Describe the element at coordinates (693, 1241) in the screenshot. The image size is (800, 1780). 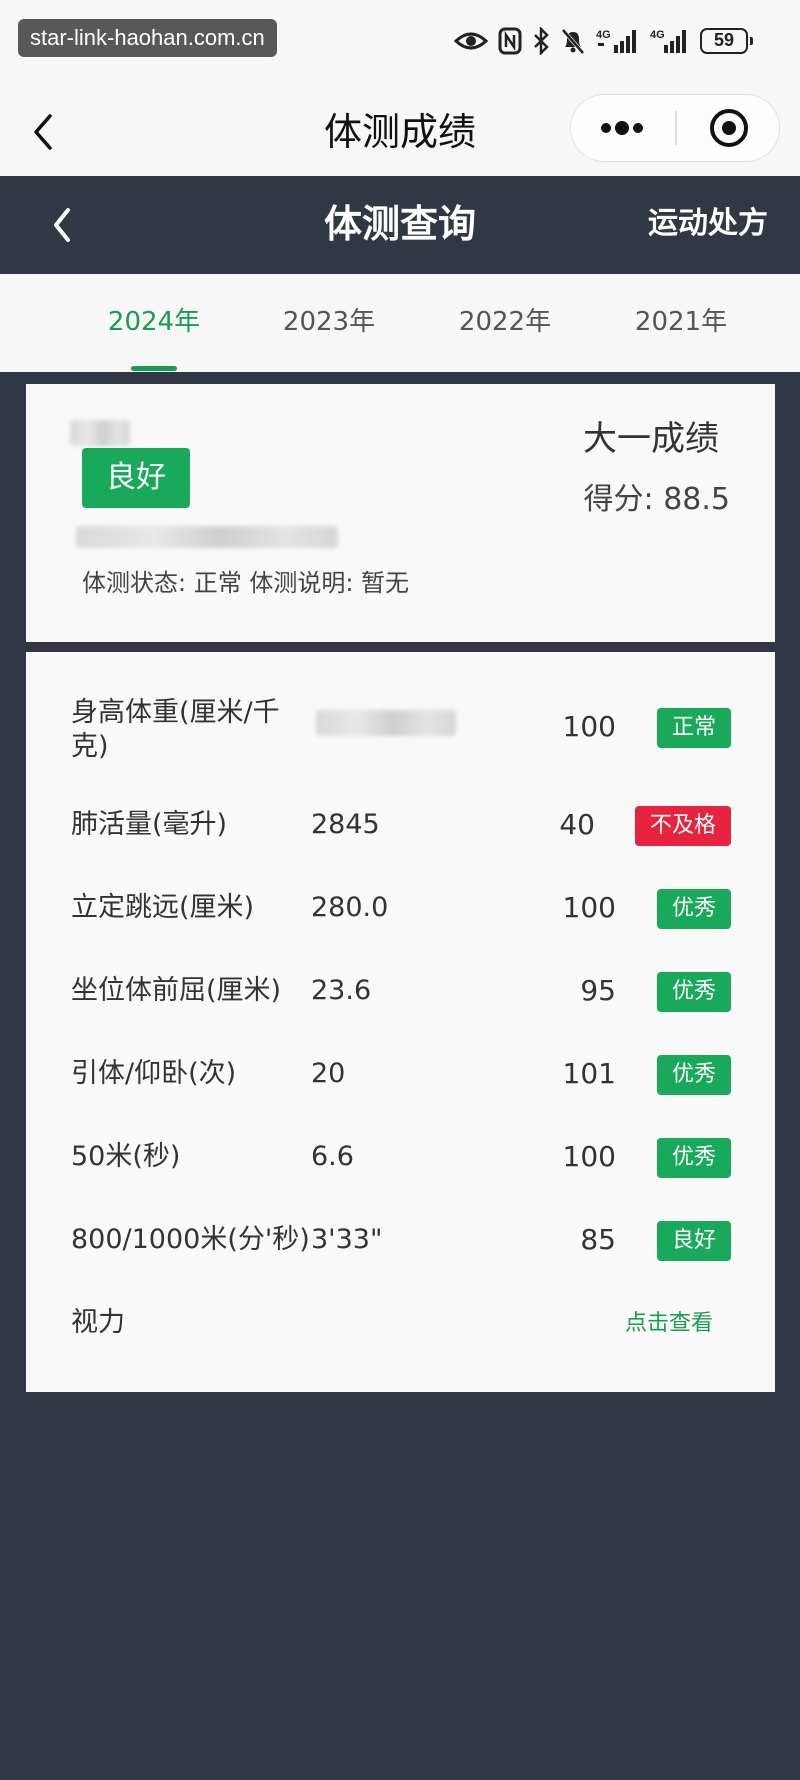
I see `status-badge: 良好` at that location.